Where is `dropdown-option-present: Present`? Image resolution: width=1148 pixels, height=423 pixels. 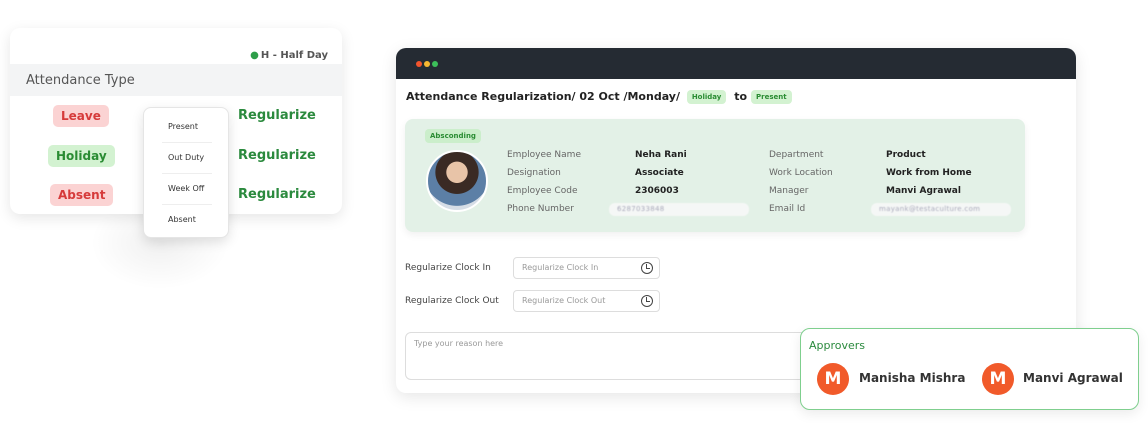
dropdown-option-present: Present is located at coordinates (186, 126).